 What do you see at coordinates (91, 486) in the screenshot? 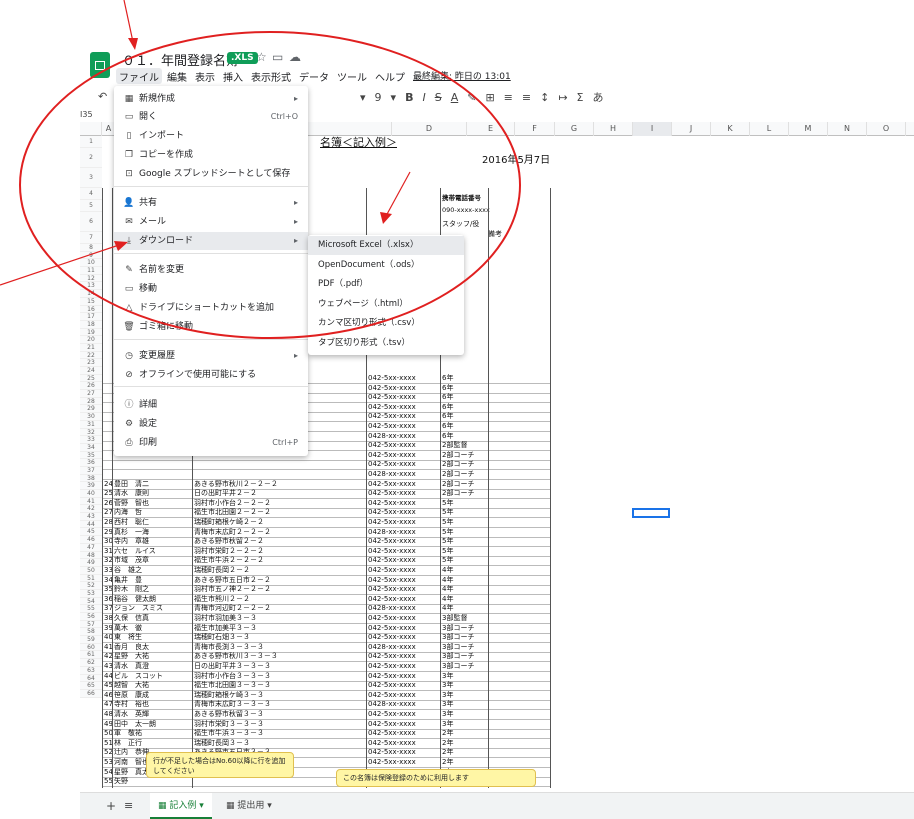
I see `row-header: 39` at bounding box center [91, 486].